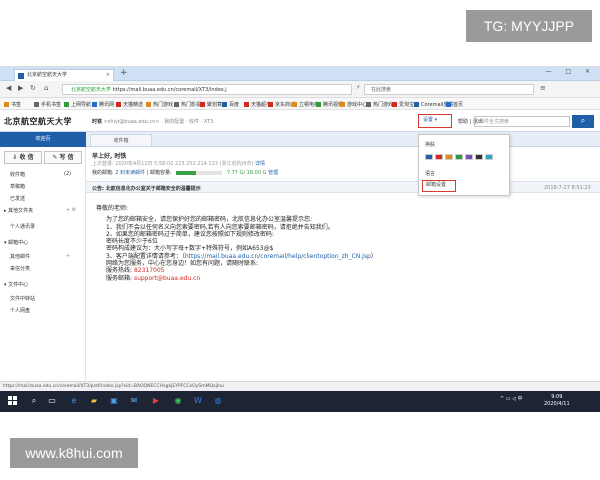 This screenshot has width=600, height=480. What do you see at coordinates (358, 87) in the screenshot?
I see `lightning-icon: ⚡` at bounding box center [358, 87].